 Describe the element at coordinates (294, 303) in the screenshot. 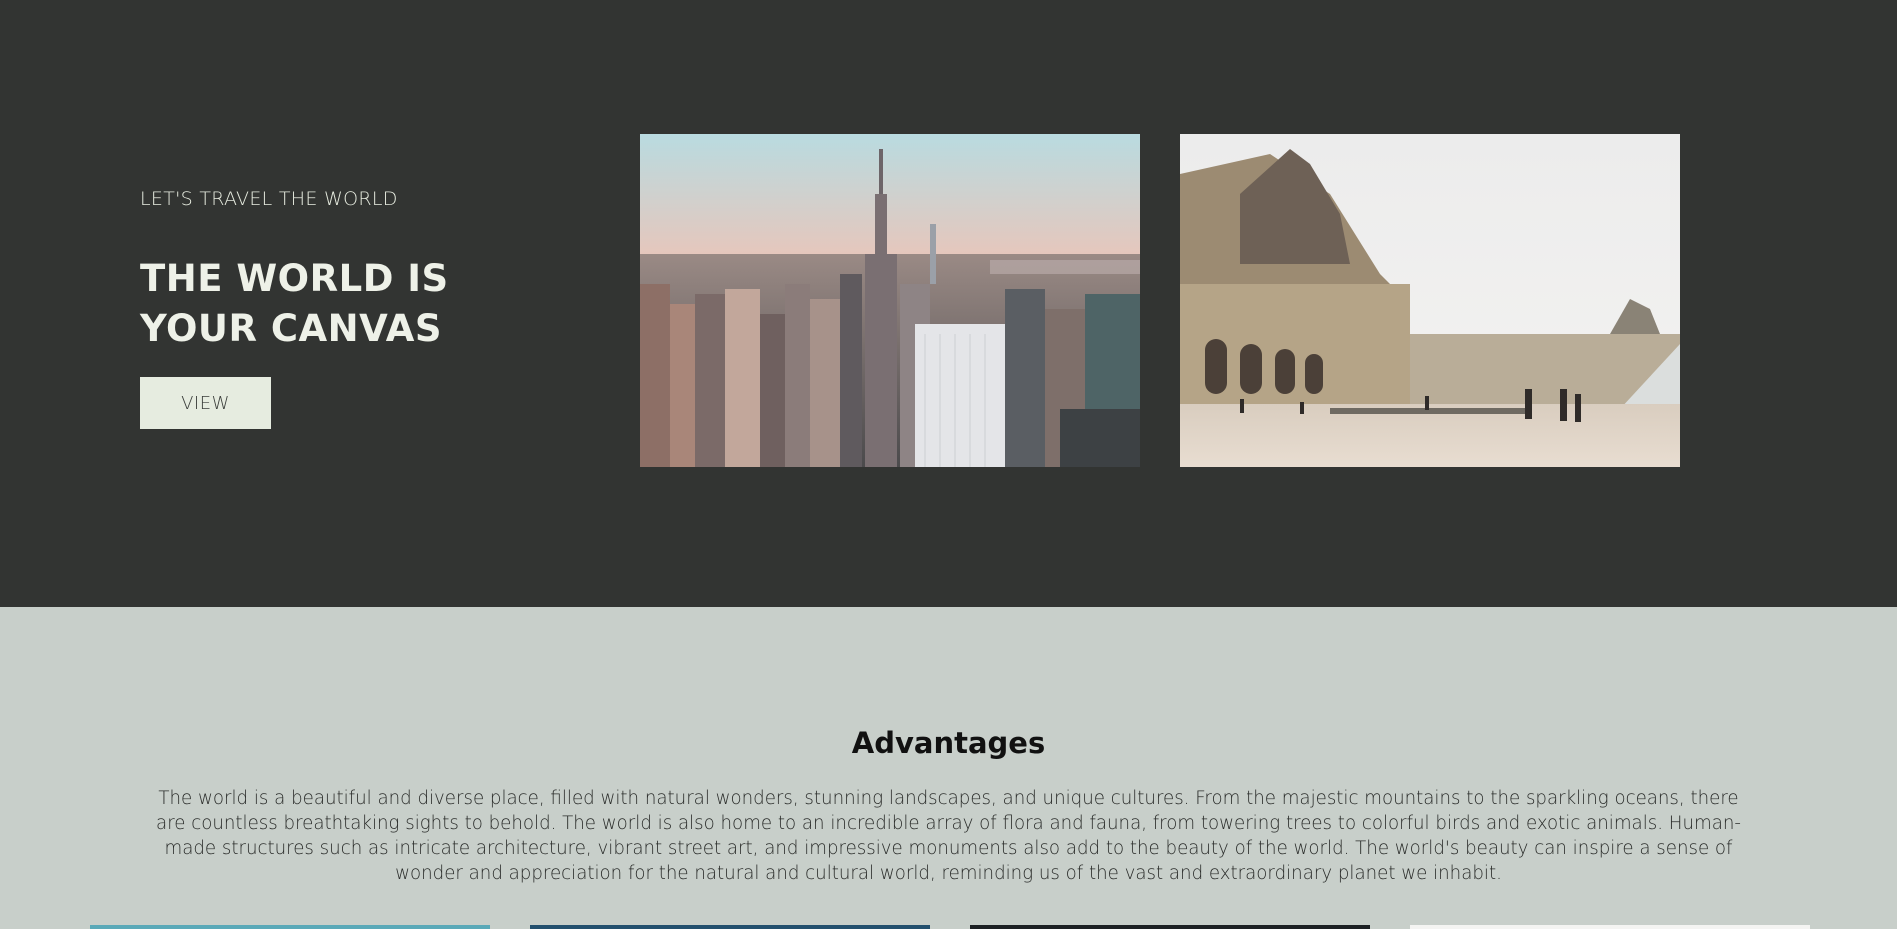

I see `hero-title: THE WORLD IS YOUR CANVAS` at that location.